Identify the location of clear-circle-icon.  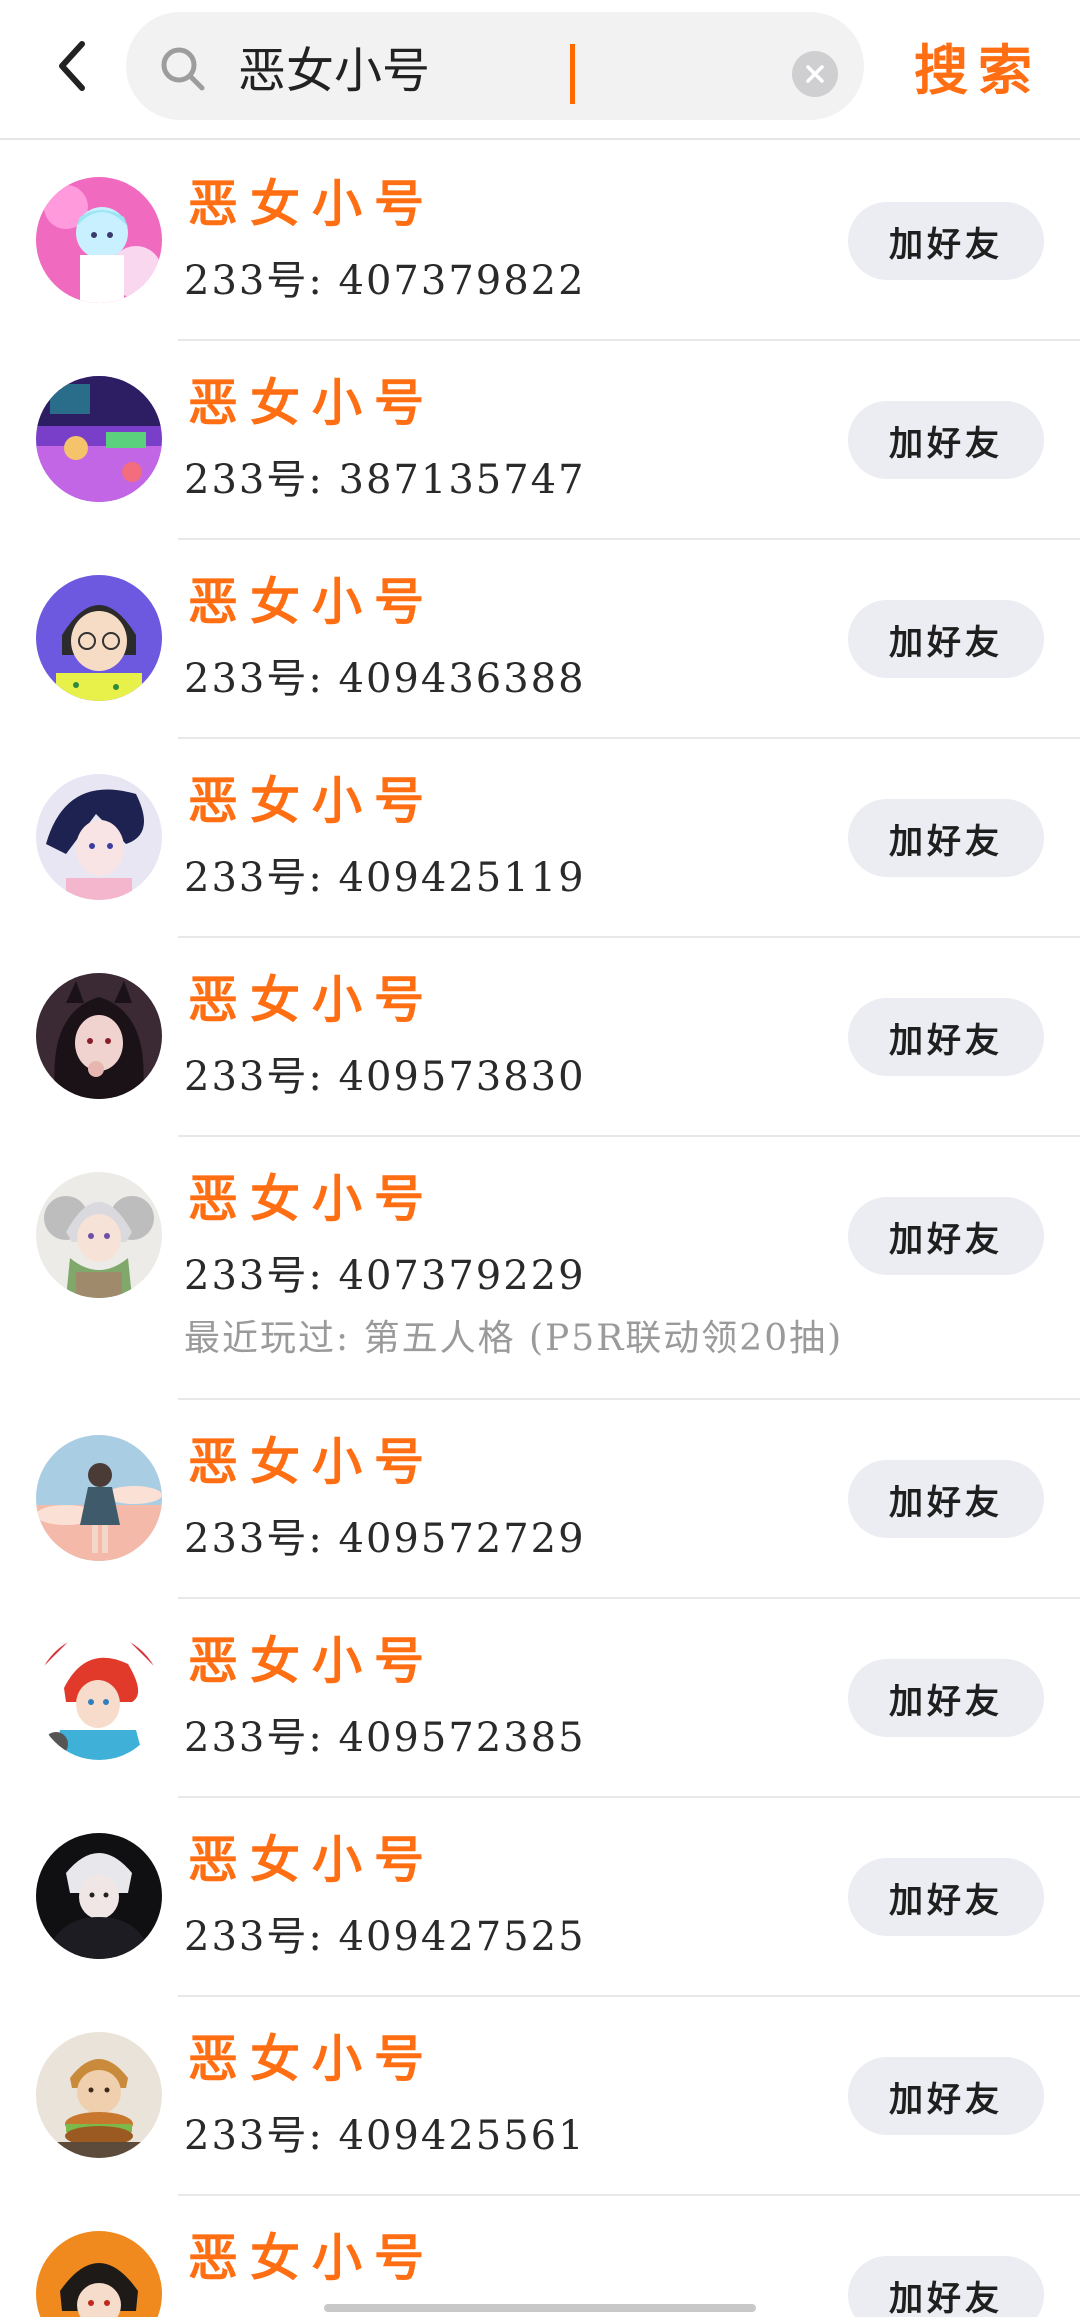
(815, 74).